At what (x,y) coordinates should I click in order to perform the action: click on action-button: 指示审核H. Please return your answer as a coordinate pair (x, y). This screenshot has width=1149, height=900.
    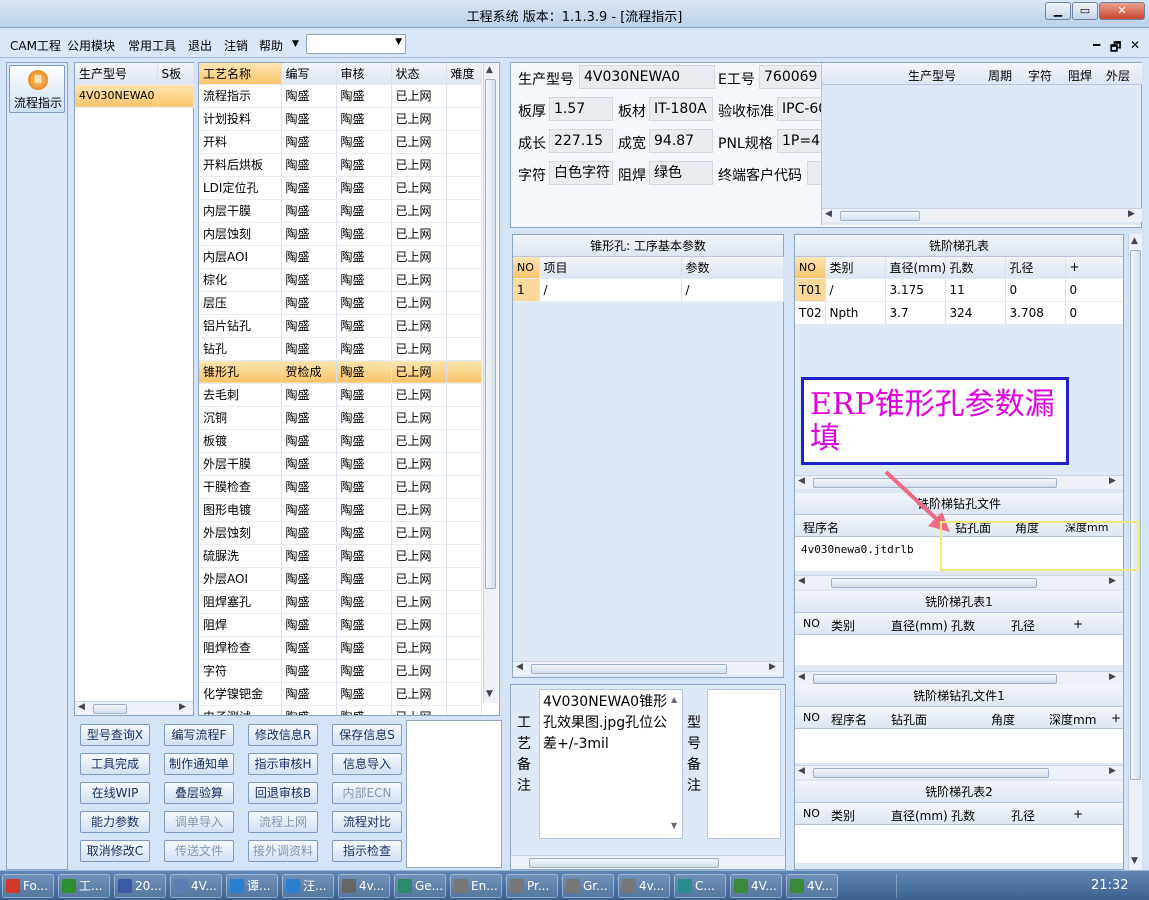
    Looking at the image, I should click on (283, 764).